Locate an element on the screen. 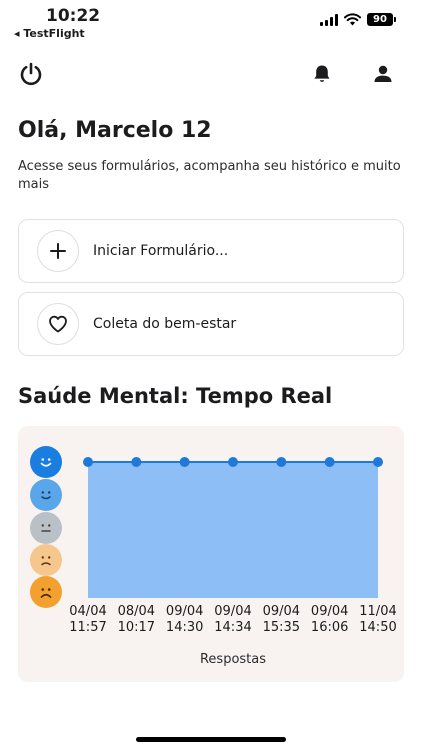 Image resolution: width=422 pixels, height=750 pixels. battery-level: 90 is located at coordinates (380, 19).